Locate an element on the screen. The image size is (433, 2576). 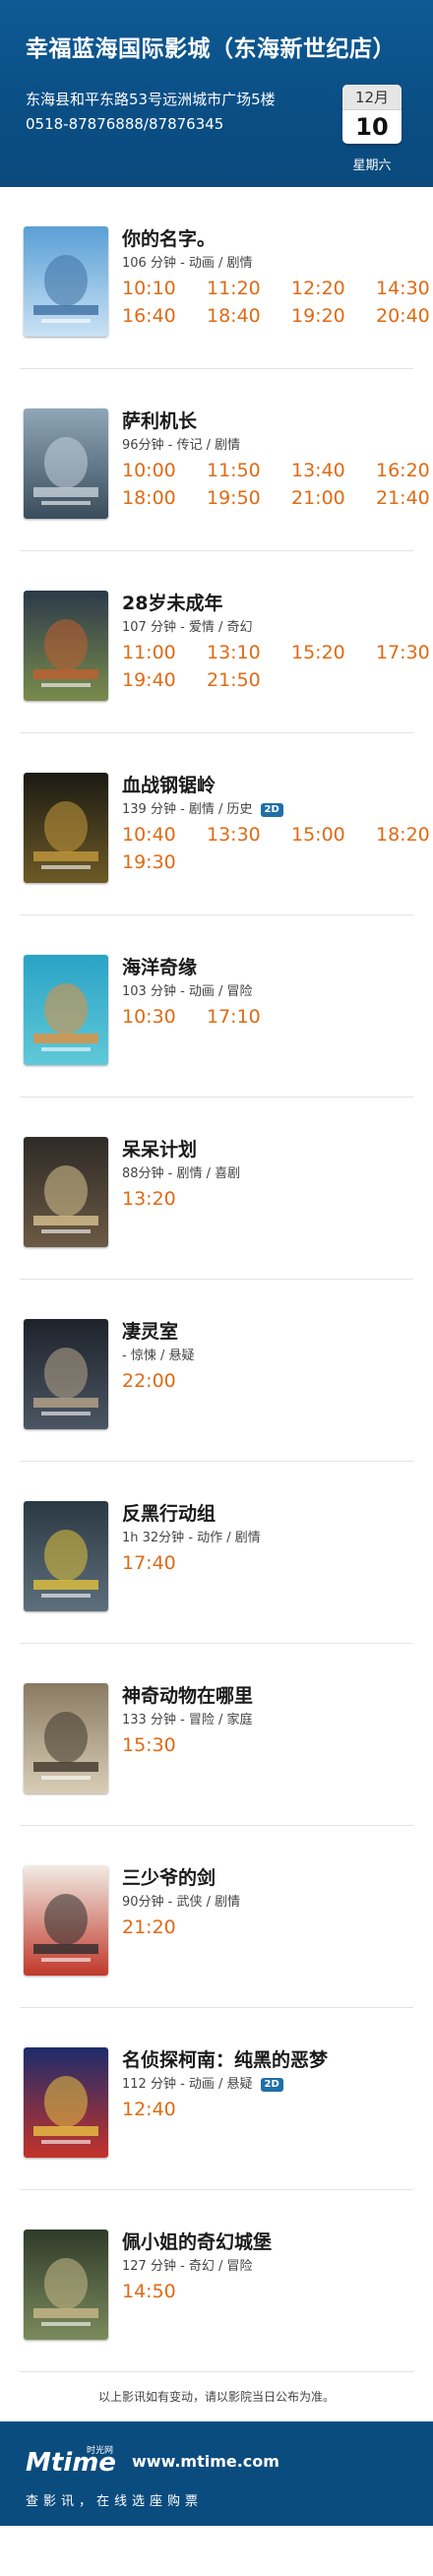
cinema-name: 幸福蓝海国际影城（东海新世纪店） is located at coordinates (211, 49).